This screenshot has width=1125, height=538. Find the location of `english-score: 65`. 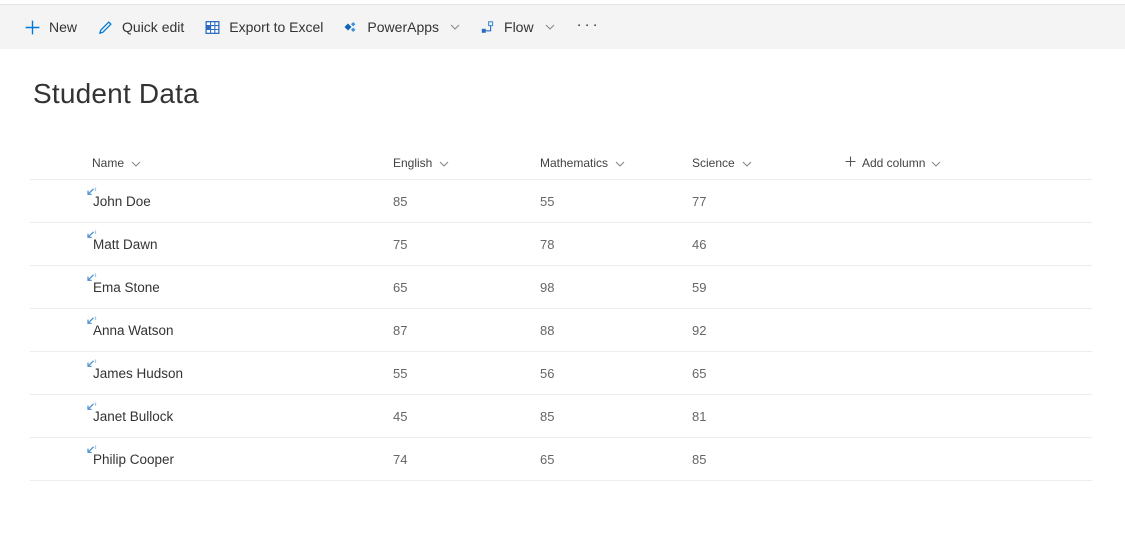

english-score: 65 is located at coordinates (400, 287).